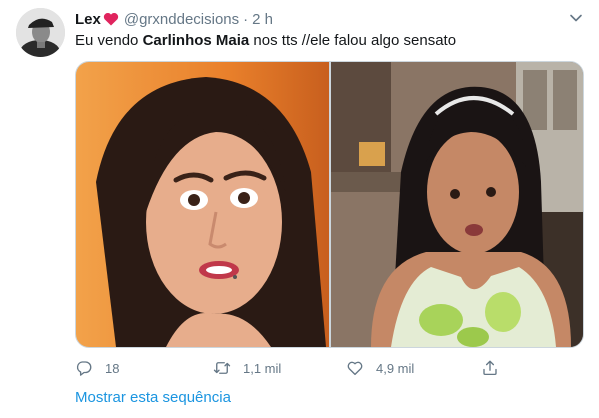 Image resolution: width=599 pixels, height=418 pixels. I want to click on share-icon, so click(490, 368).